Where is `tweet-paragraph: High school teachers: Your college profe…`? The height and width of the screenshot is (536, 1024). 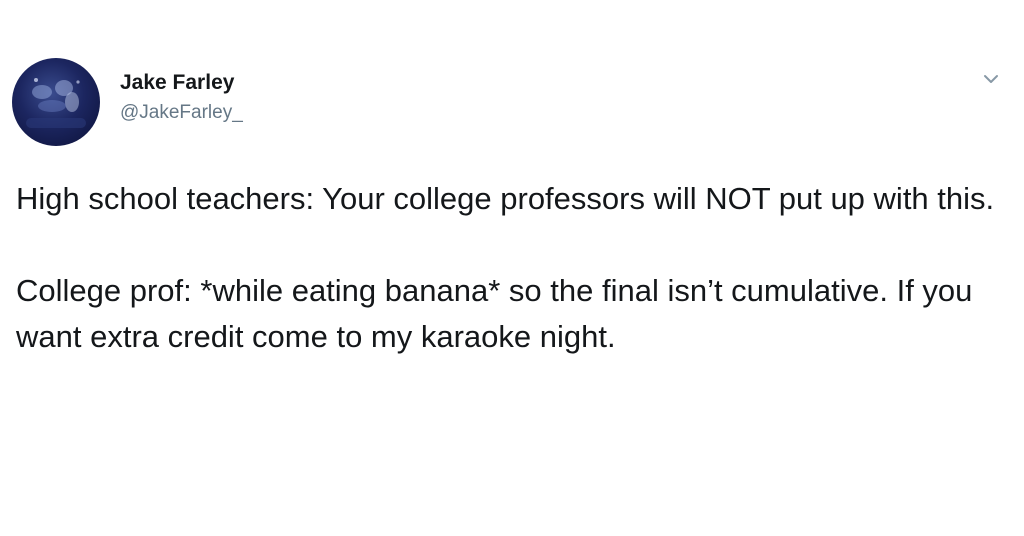 tweet-paragraph: High school teachers: Your college profe… is located at coordinates (505, 198).